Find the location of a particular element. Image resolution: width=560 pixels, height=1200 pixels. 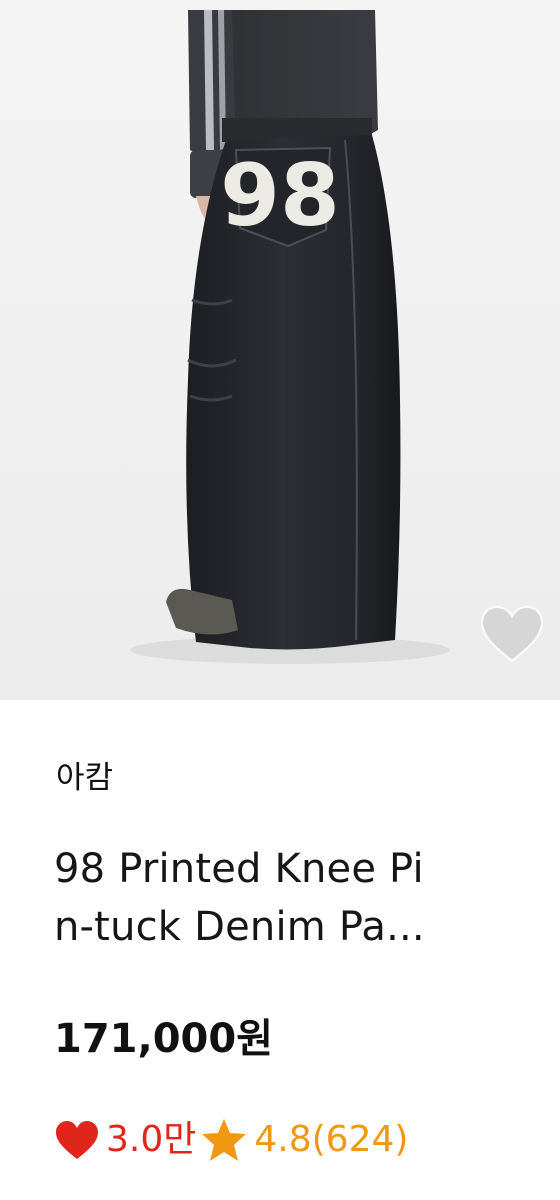

heart-outline-icon is located at coordinates (512, 634).